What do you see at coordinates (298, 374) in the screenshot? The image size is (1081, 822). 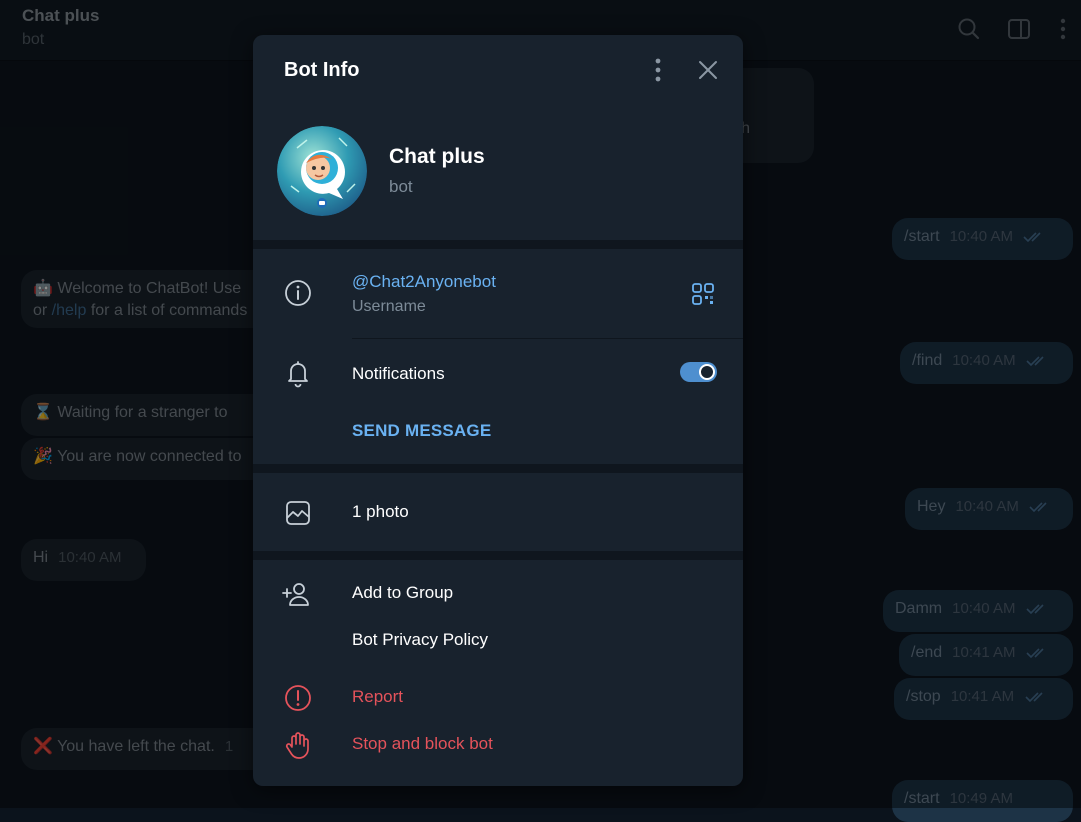 I see `bell-icon` at bounding box center [298, 374].